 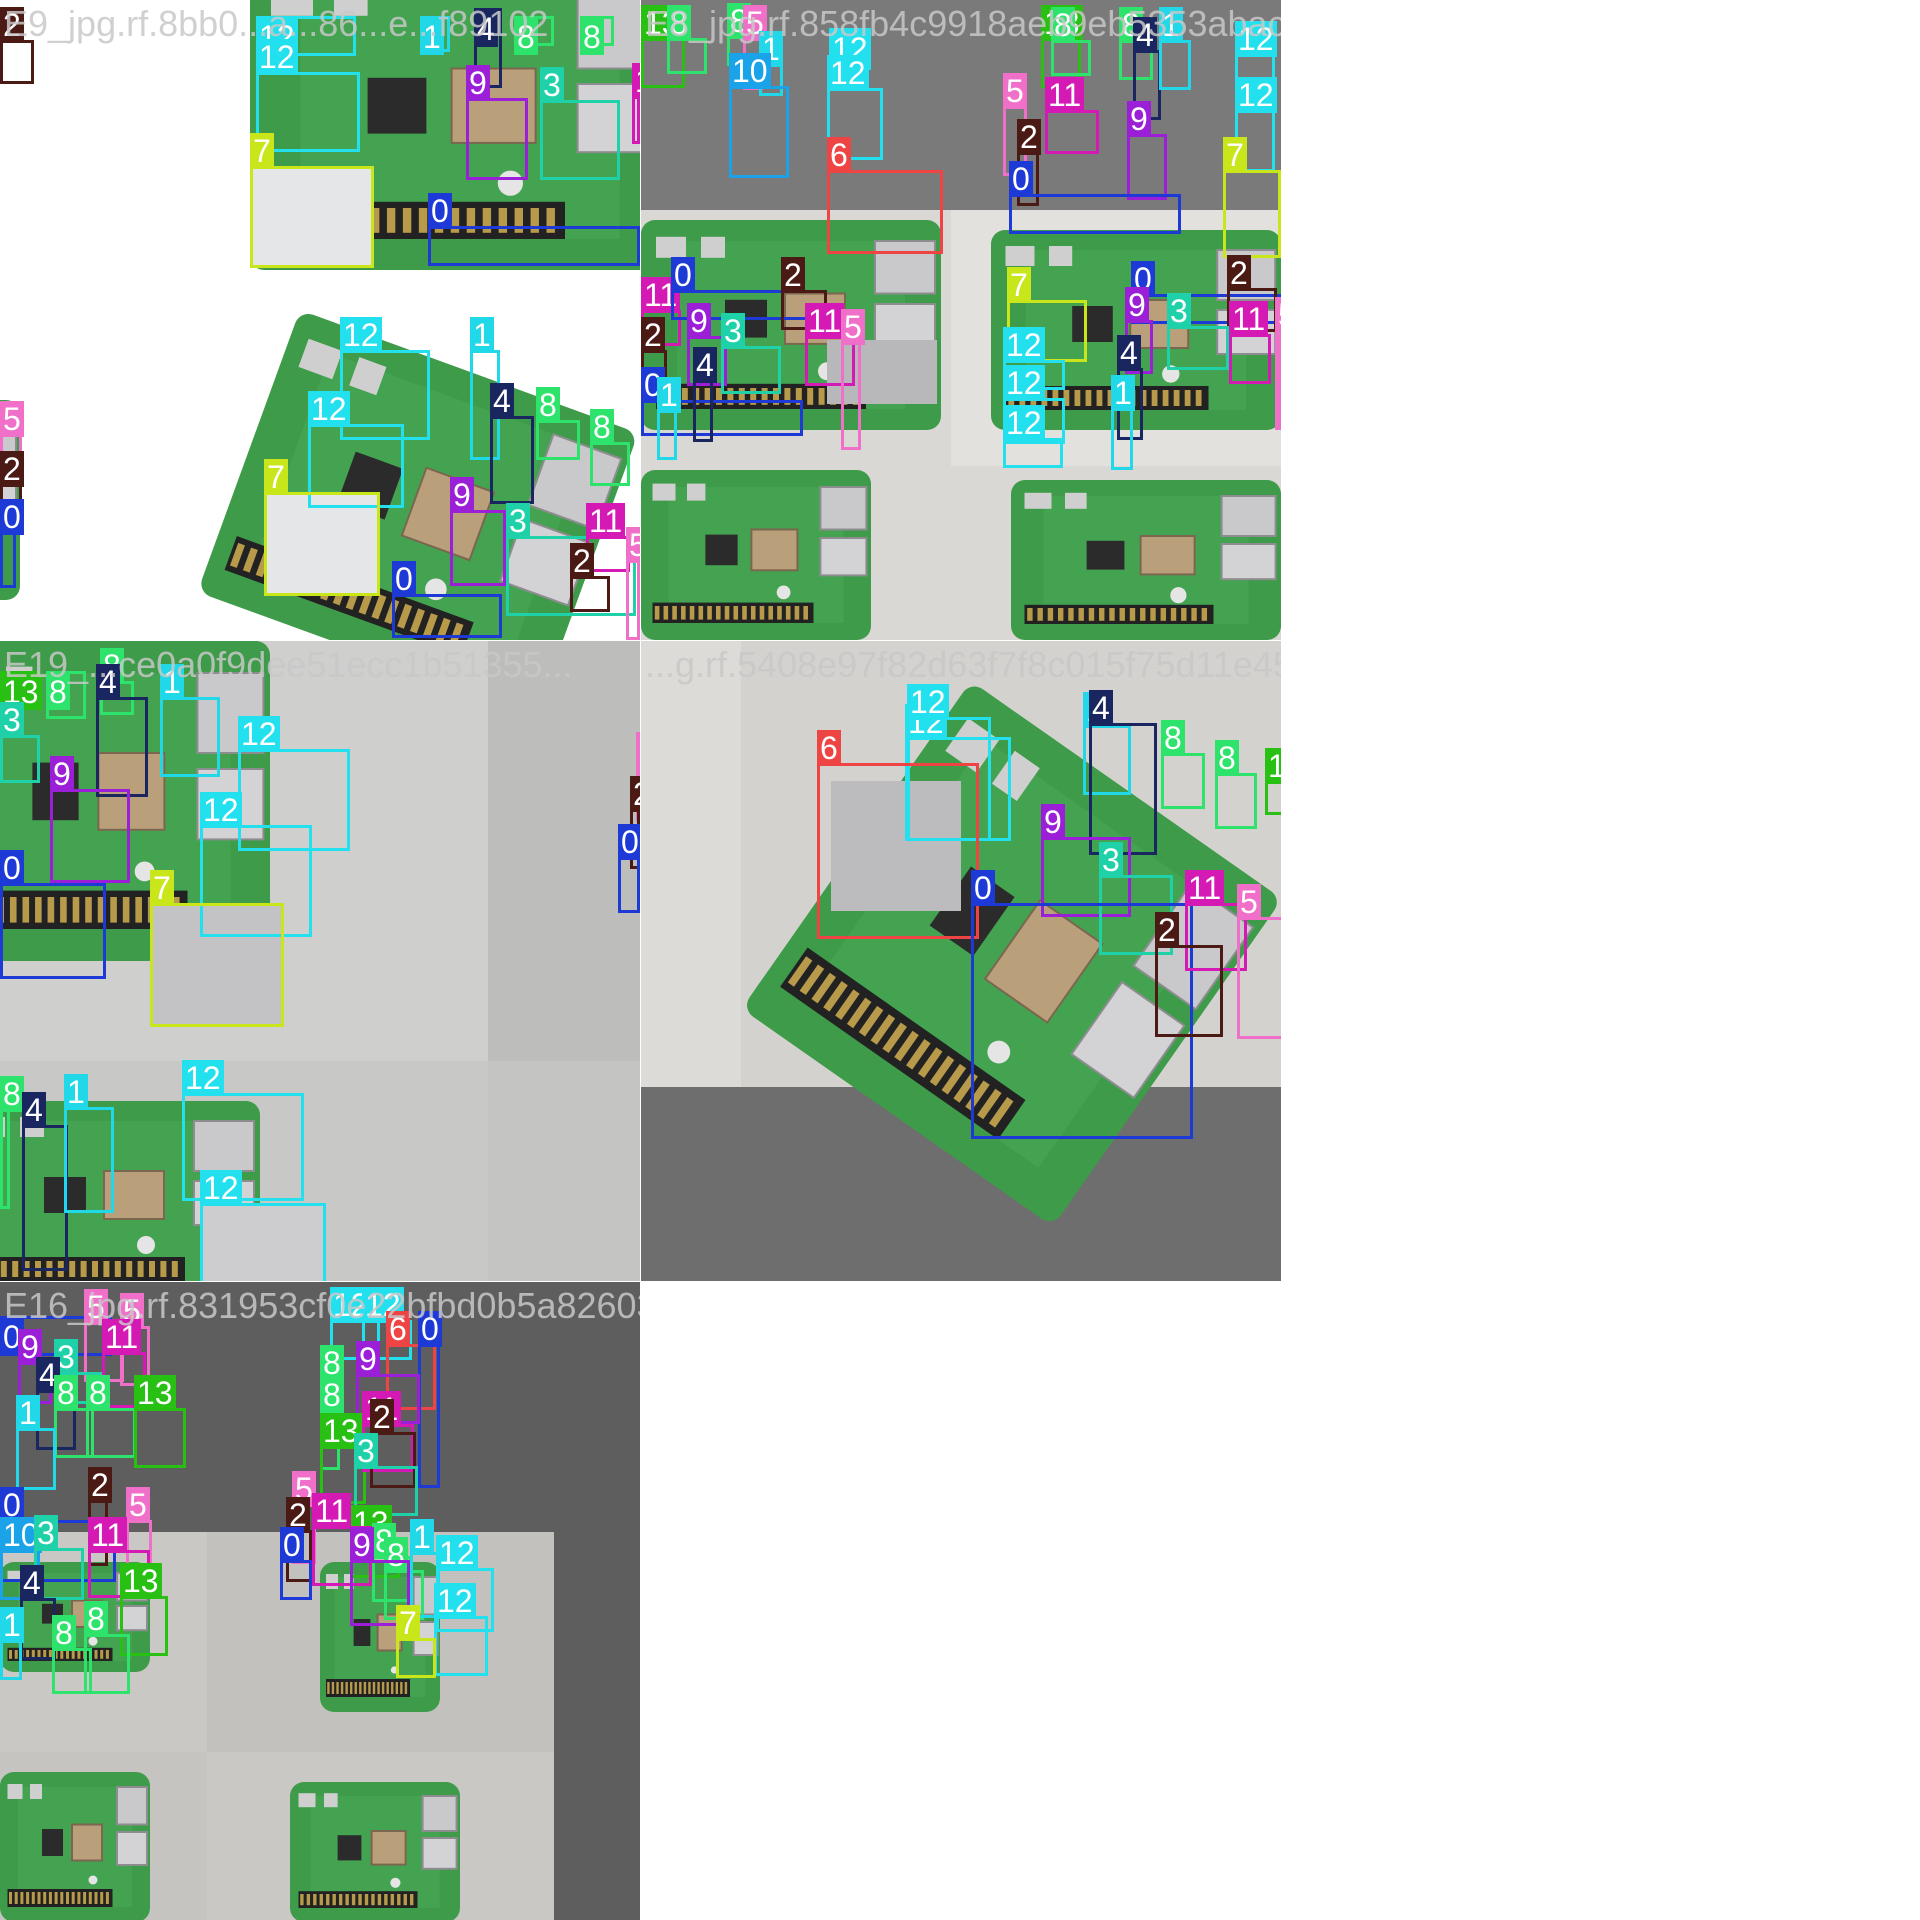 What do you see at coordinates (160, 1421) in the screenshot?
I see `detection-box: 13` at bounding box center [160, 1421].